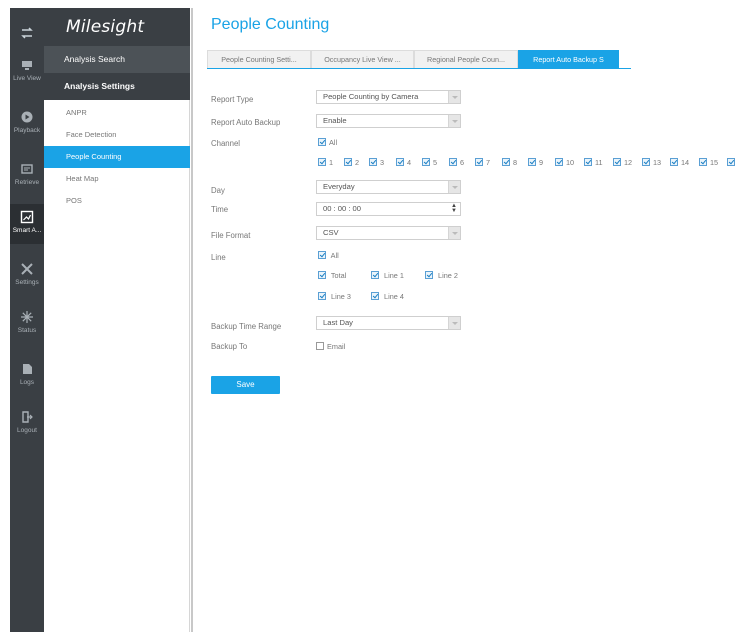 This screenshot has height=632, width=736. What do you see at coordinates (388, 323) in the screenshot?
I see `backup-range-select: Last Day` at bounding box center [388, 323].